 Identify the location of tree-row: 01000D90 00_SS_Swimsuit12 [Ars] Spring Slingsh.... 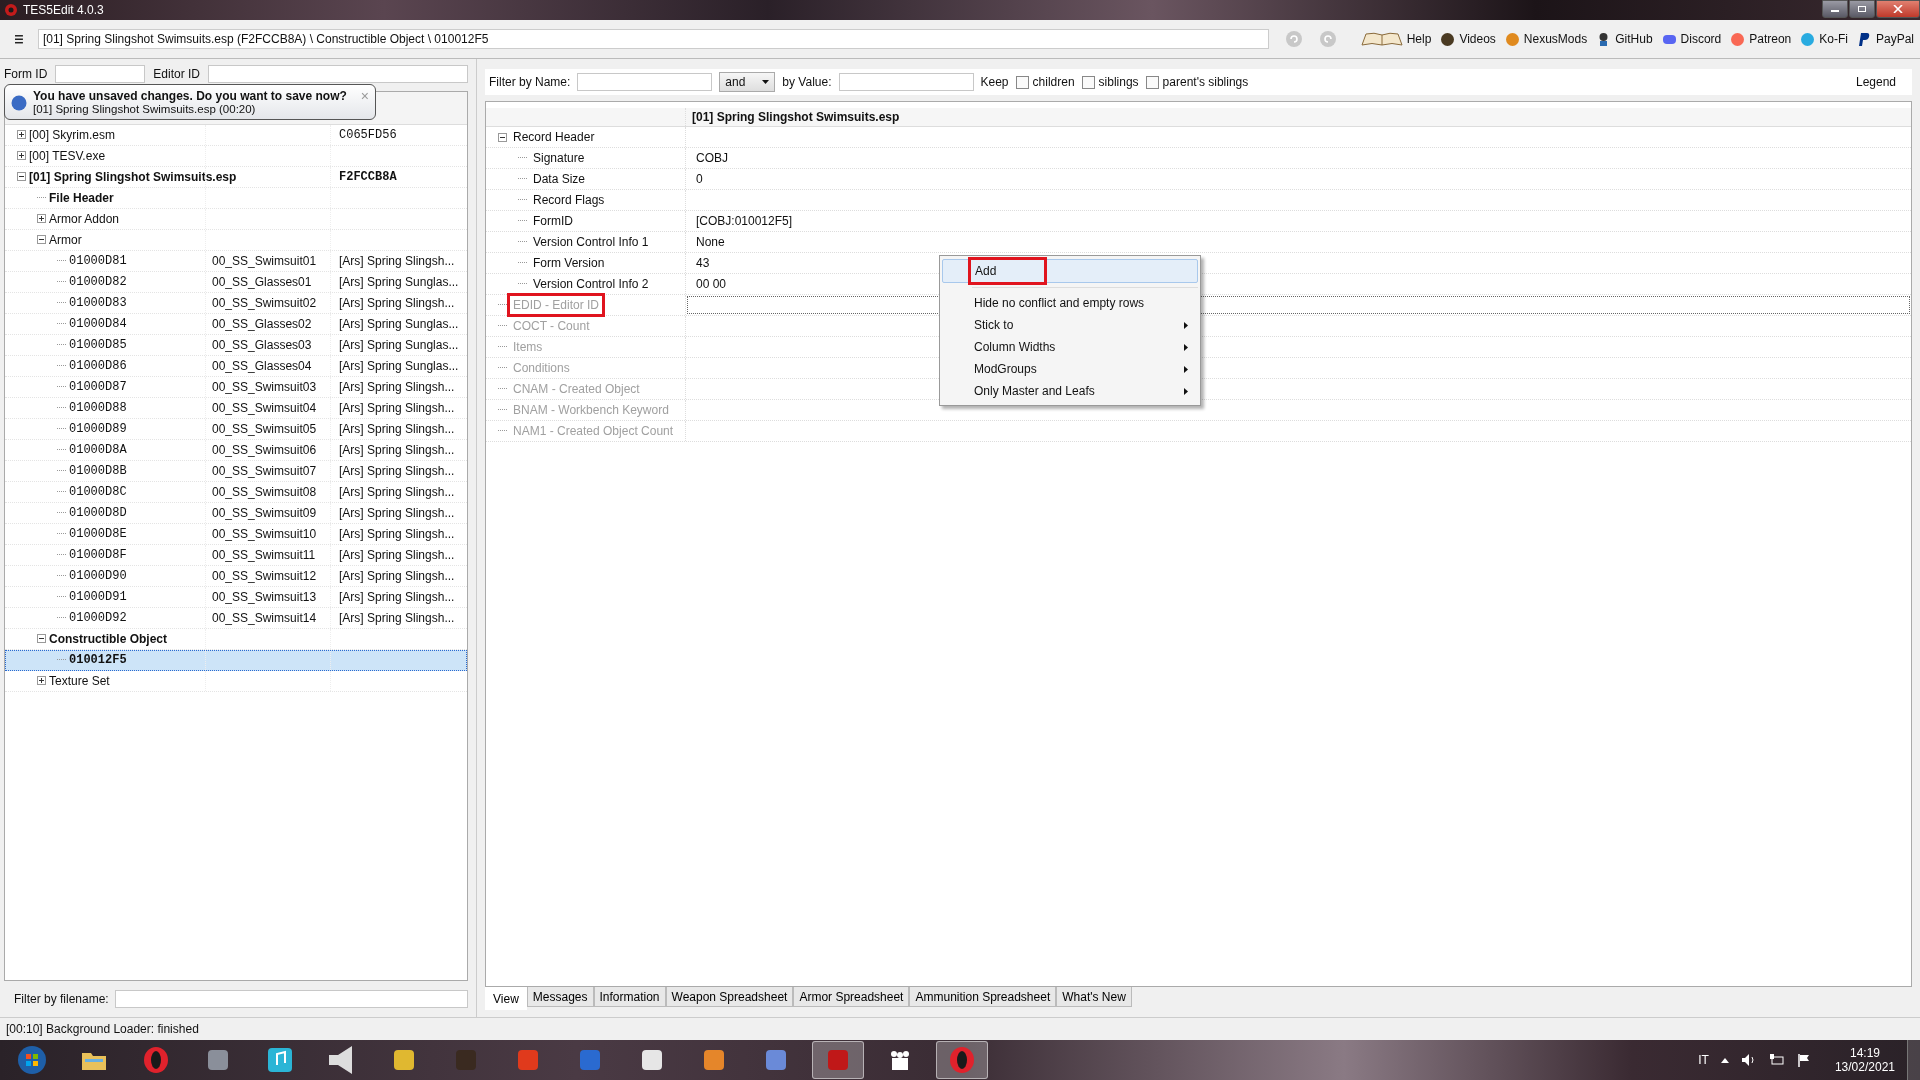
(236, 576).